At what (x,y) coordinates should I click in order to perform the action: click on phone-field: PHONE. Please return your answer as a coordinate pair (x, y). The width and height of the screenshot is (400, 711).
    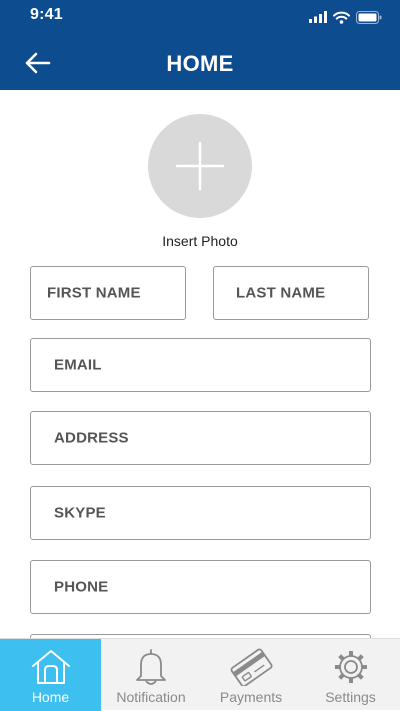
    Looking at the image, I should click on (200, 587).